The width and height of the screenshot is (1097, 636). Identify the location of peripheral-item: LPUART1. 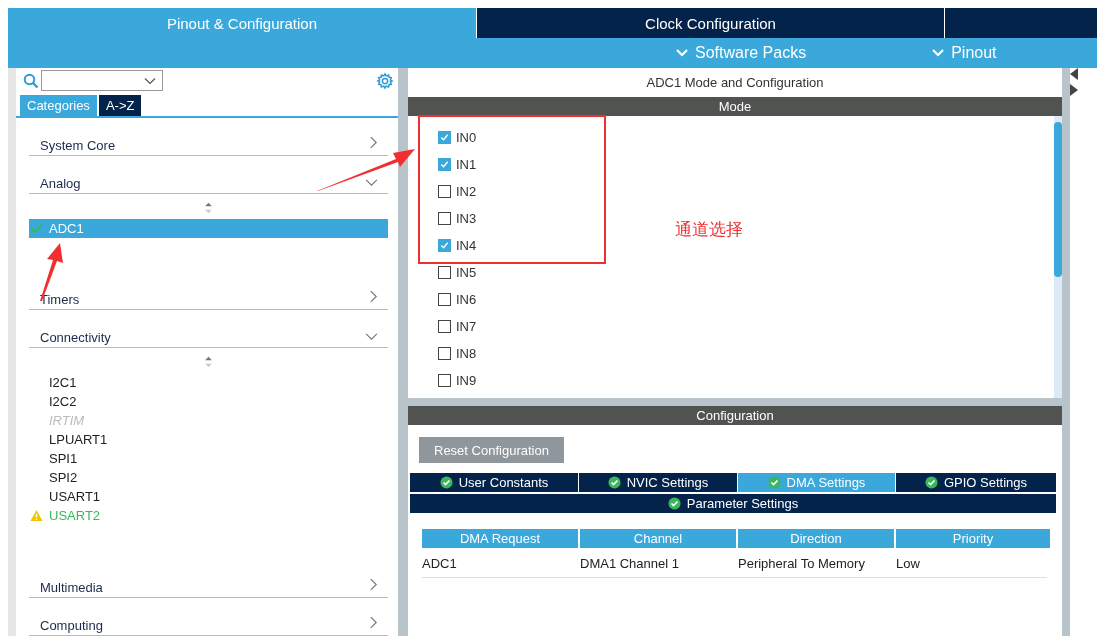
(208, 439).